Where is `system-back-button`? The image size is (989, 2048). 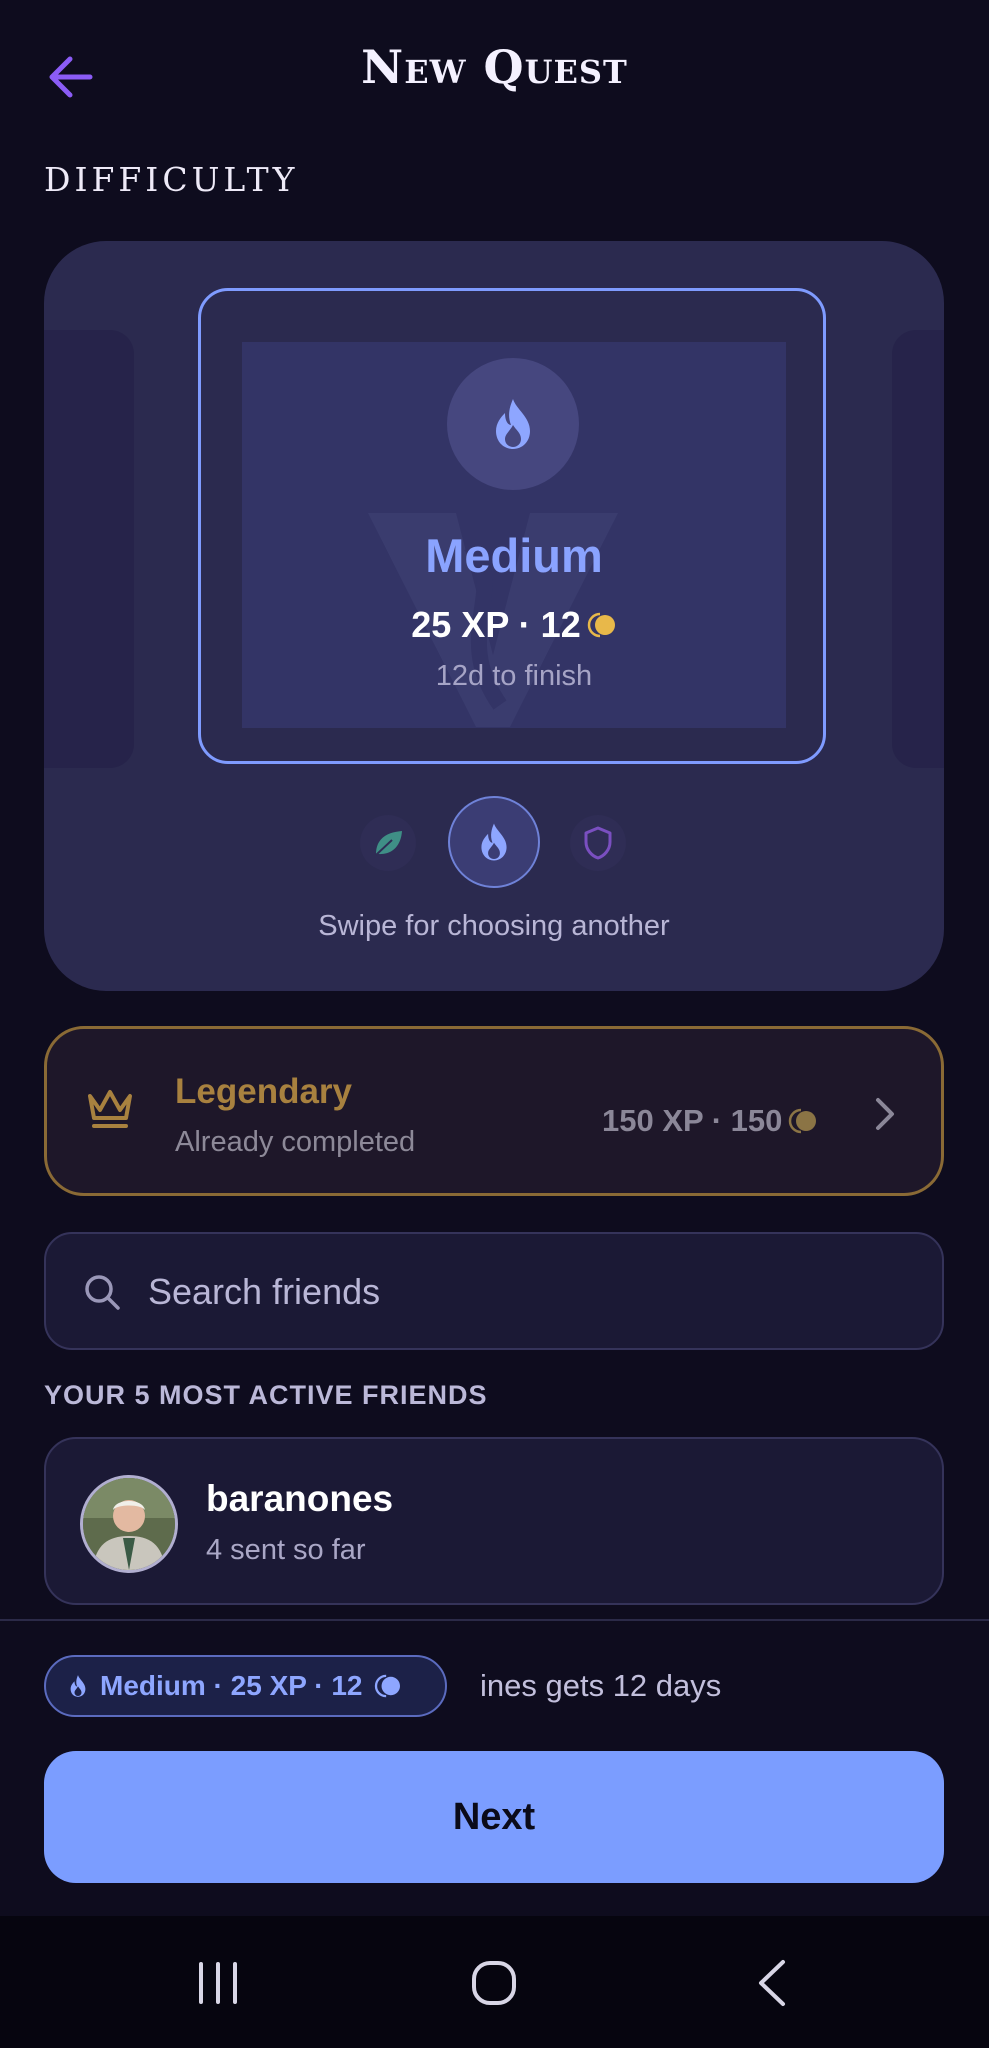
system-back-button is located at coordinates (772, 1983).